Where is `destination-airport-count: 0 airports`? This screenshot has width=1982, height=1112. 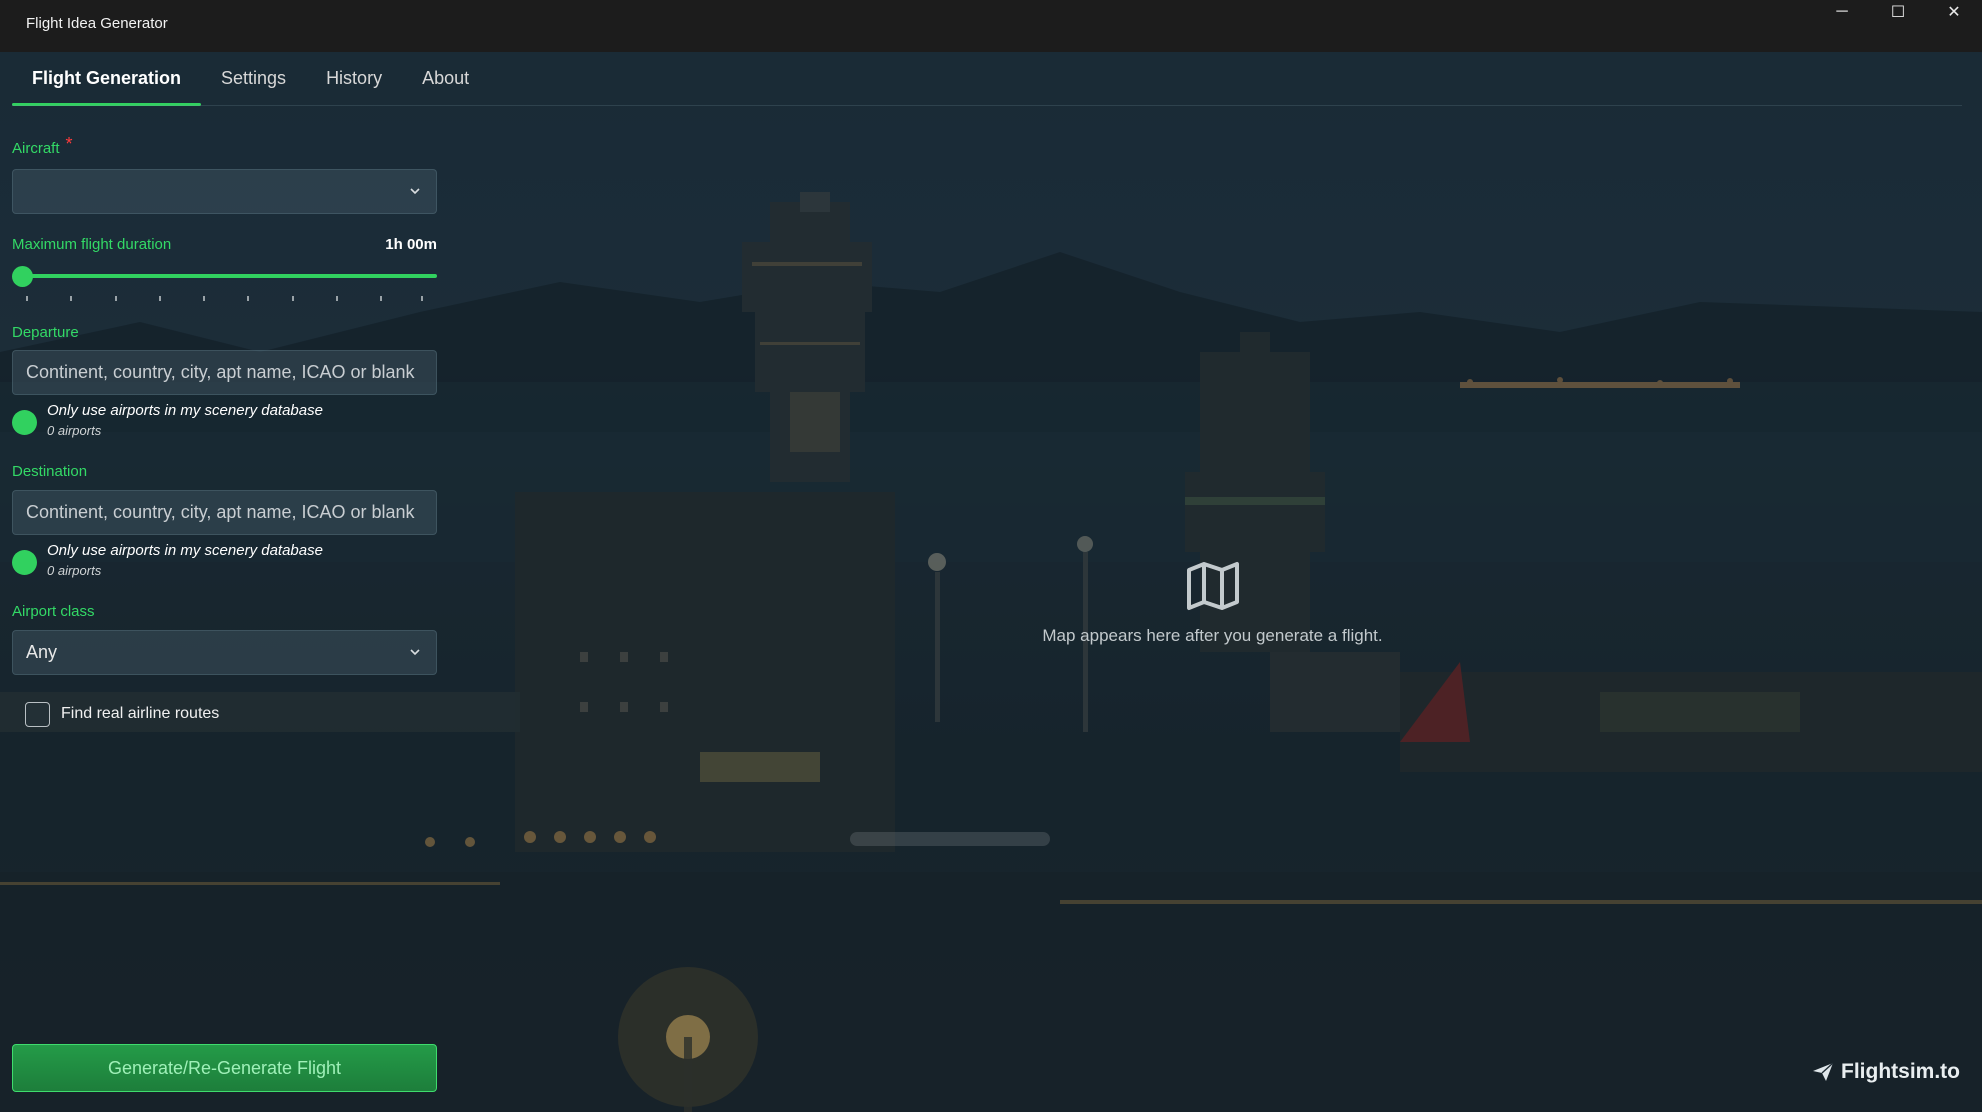
destination-airport-count: 0 airports is located at coordinates (74, 570).